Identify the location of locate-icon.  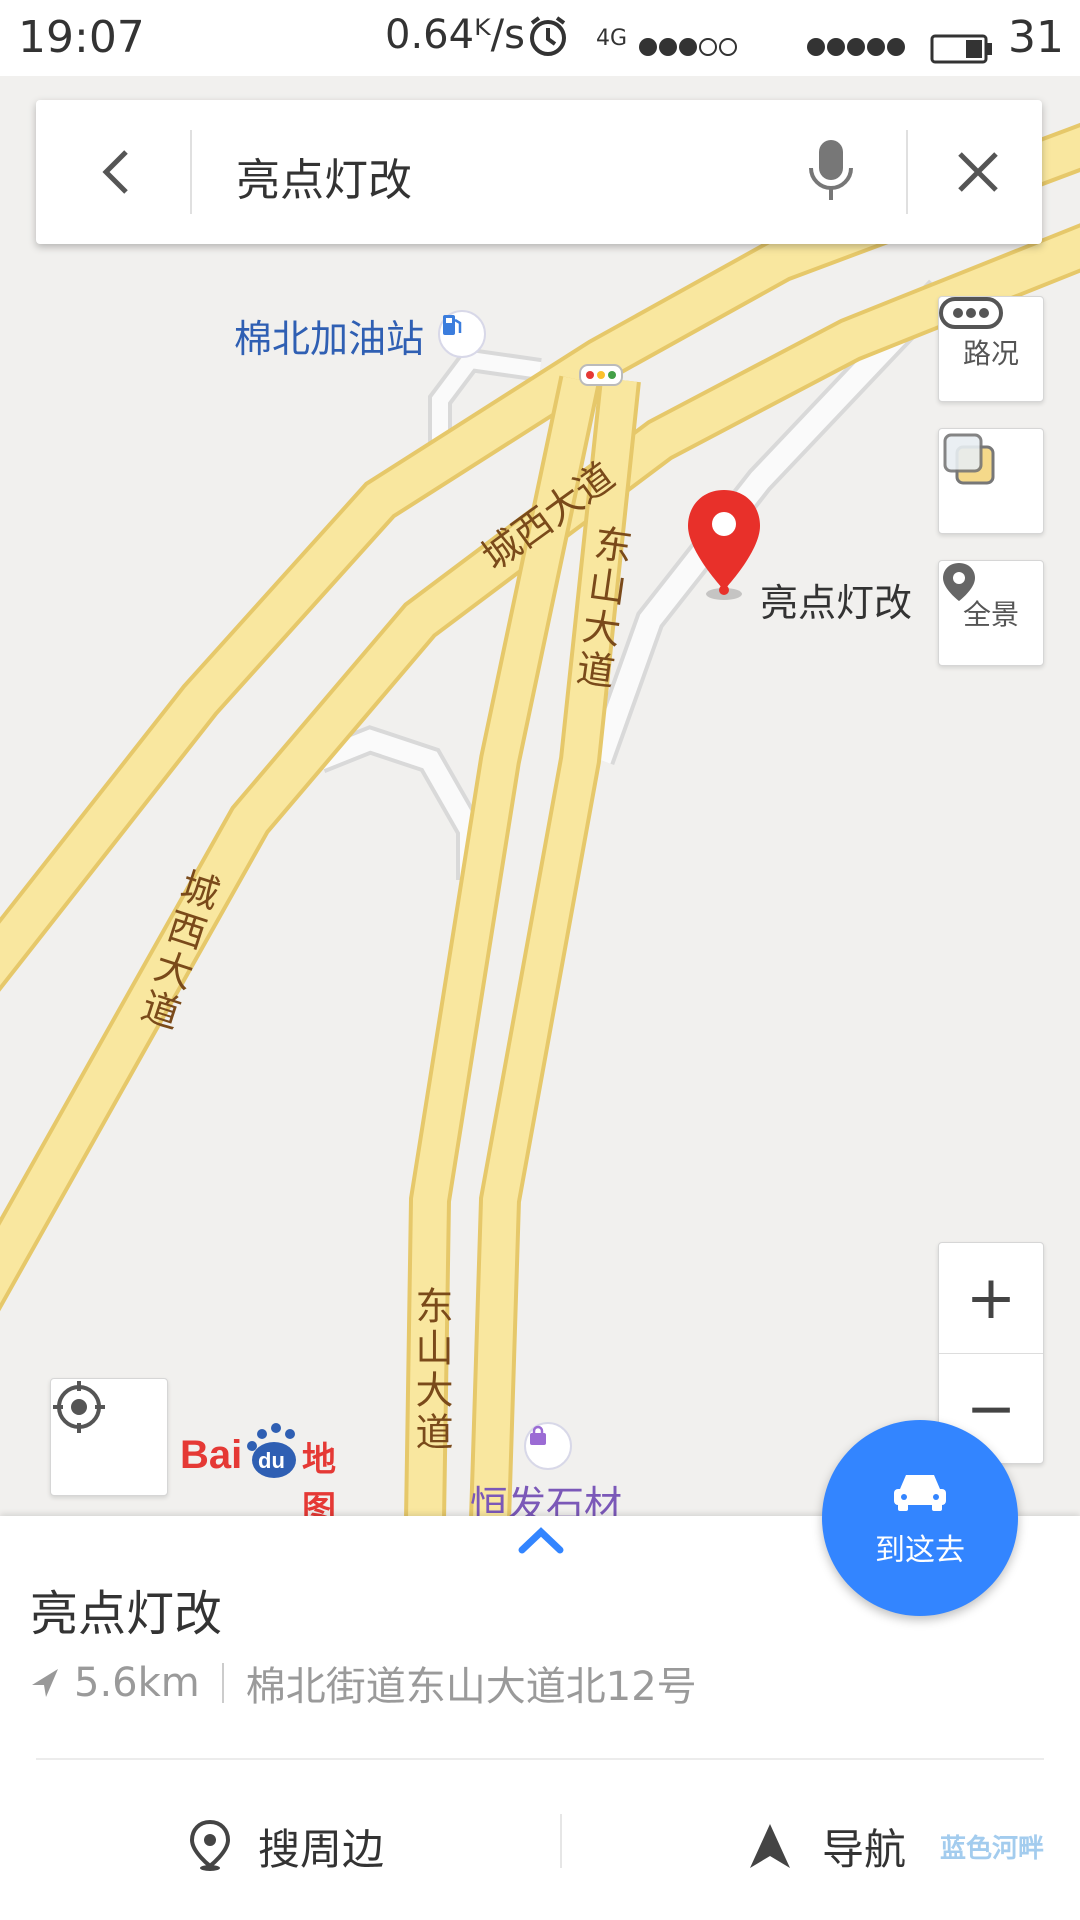
(79, 1407).